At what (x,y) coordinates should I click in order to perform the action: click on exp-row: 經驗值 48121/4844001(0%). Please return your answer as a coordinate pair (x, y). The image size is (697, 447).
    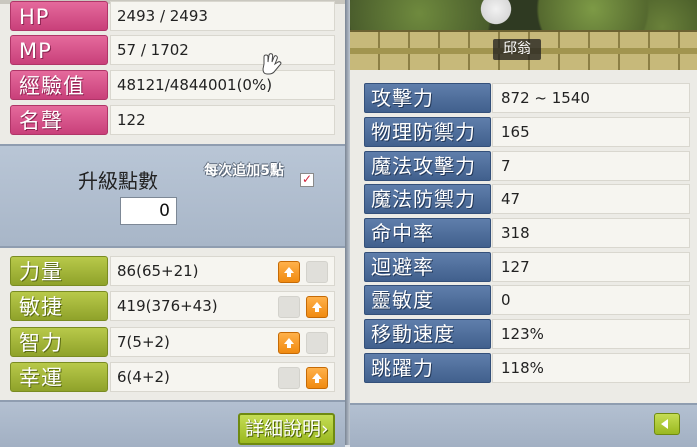
    Looking at the image, I should click on (172, 85).